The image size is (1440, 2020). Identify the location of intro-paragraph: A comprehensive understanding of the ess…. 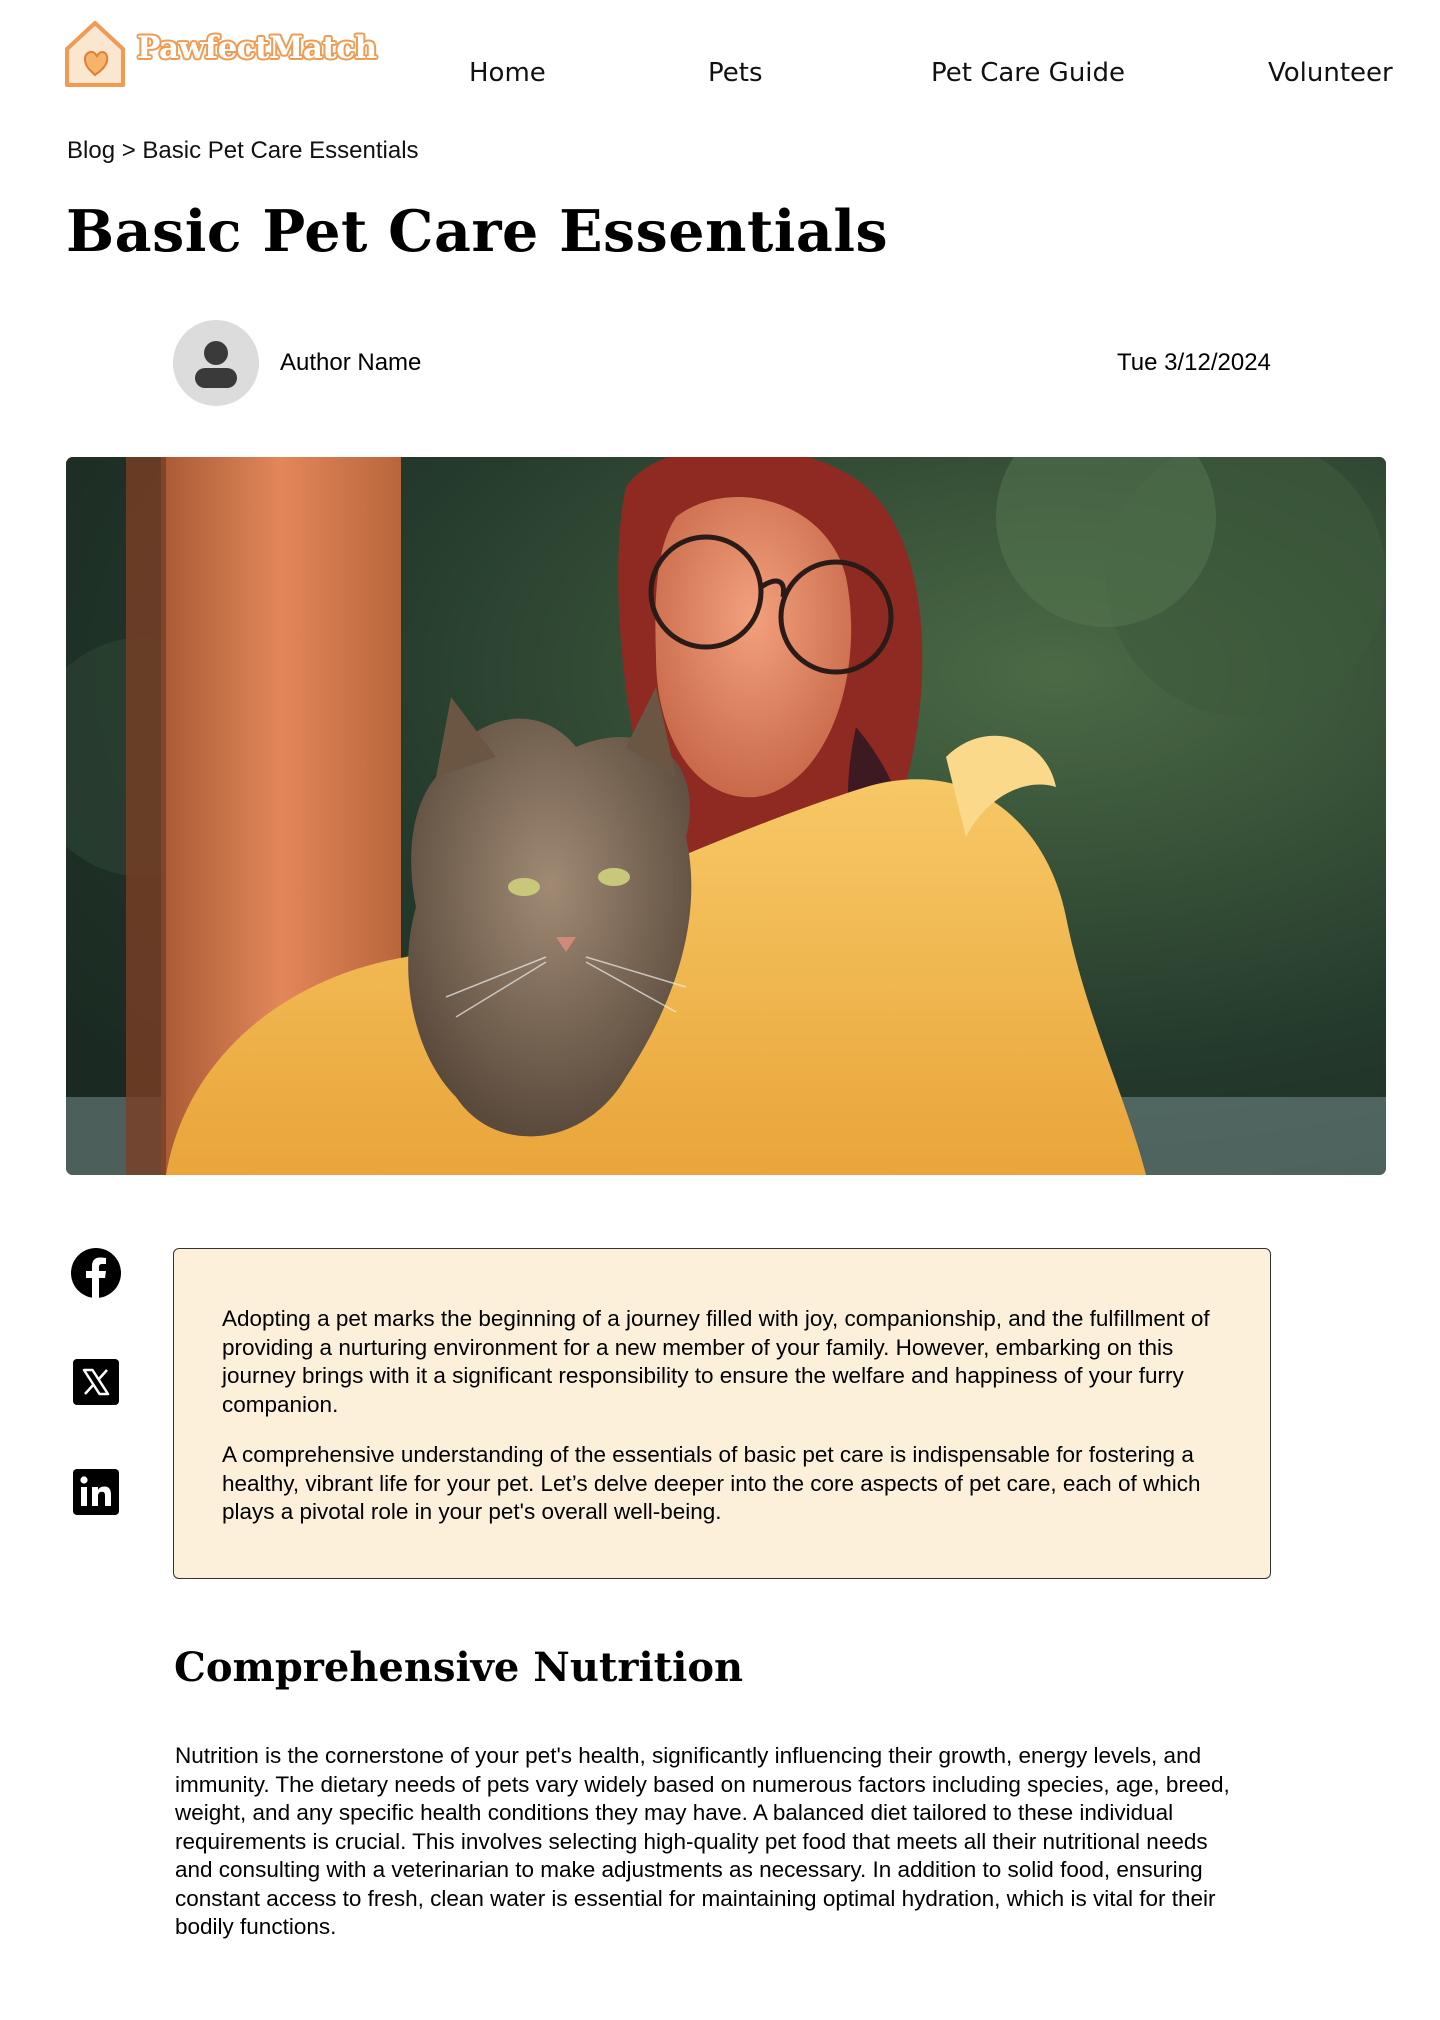
(711, 1483).